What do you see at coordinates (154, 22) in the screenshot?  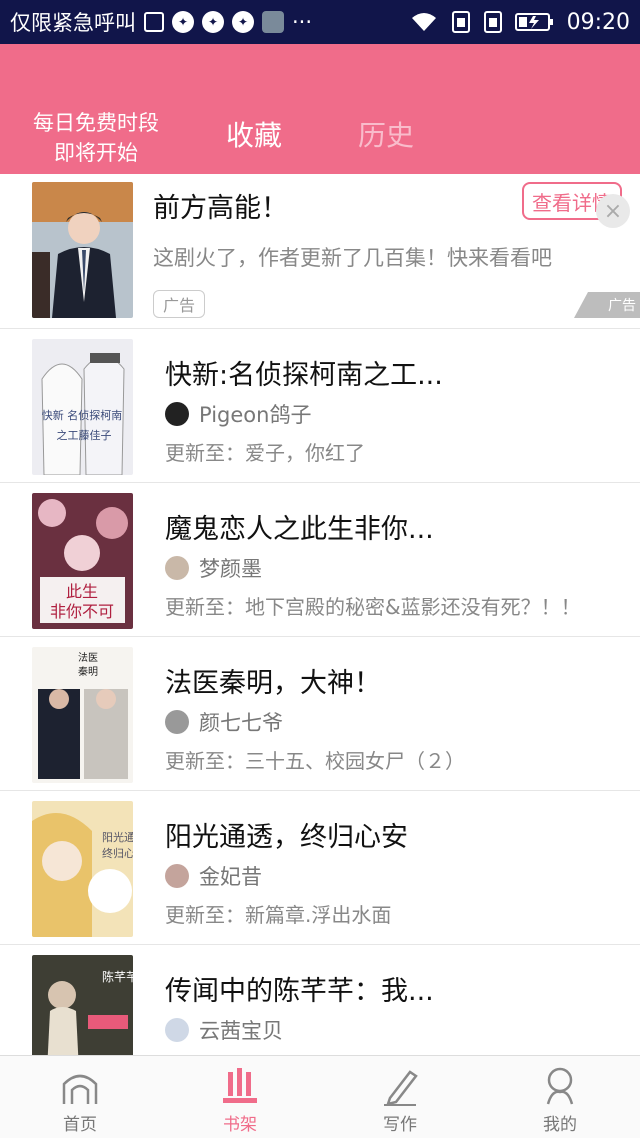 I see `image-notification-icon` at bounding box center [154, 22].